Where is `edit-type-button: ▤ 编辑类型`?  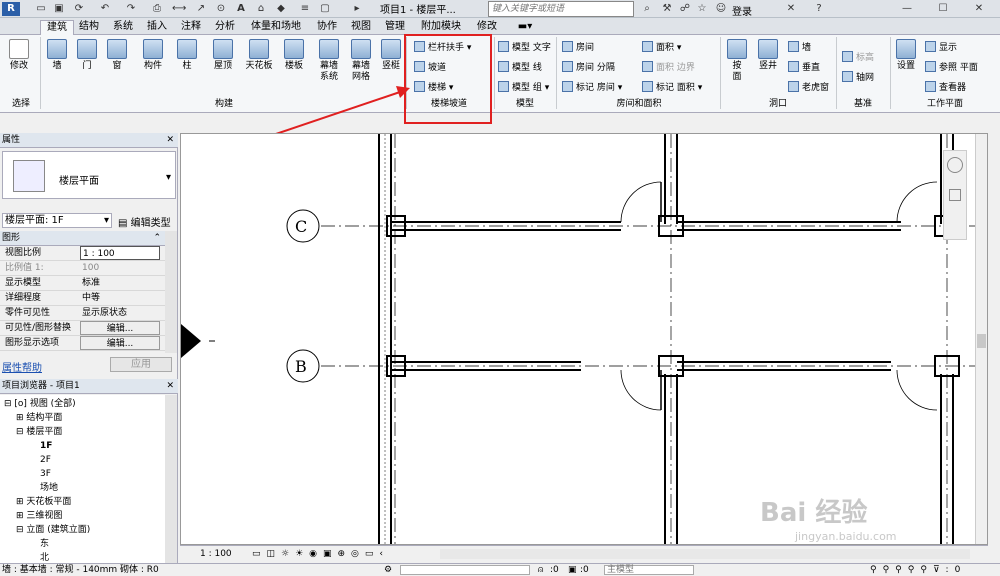 edit-type-button: ▤ 编辑类型 is located at coordinates (144, 221).